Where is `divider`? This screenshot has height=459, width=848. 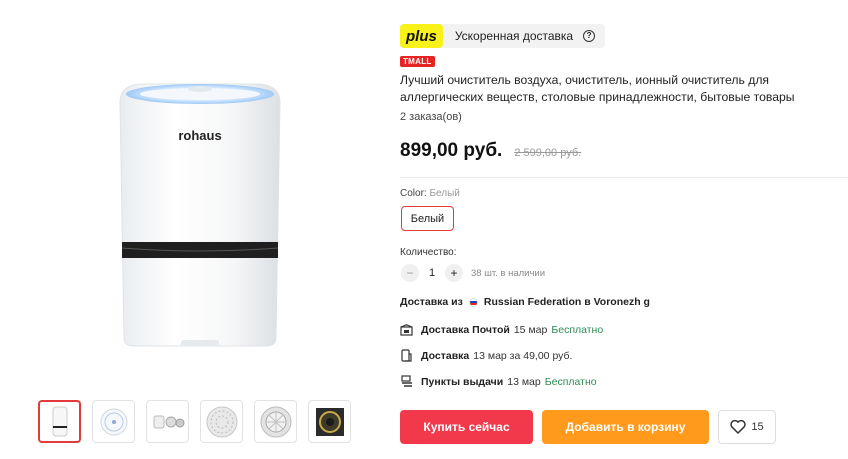
divider is located at coordinates (624, 177).